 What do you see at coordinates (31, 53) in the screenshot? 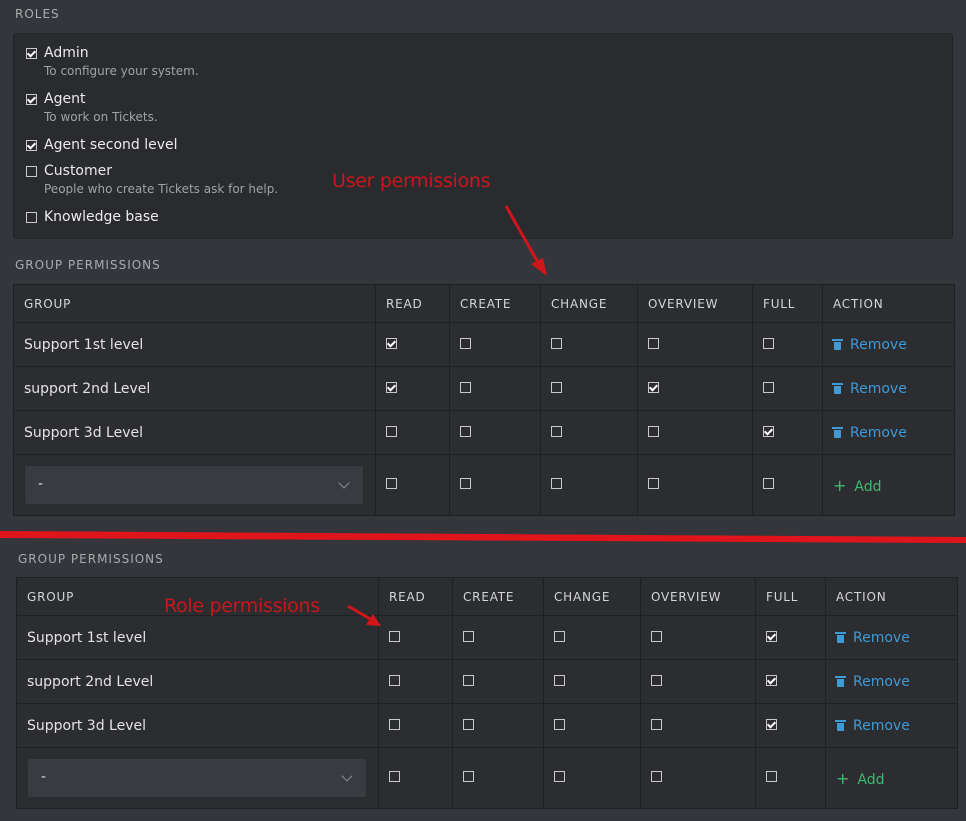
I see `role-admin-checkbox` at bounding box center [31, 53].